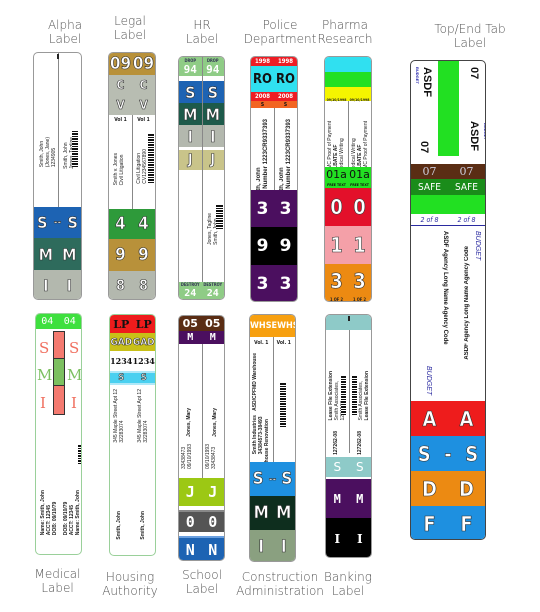 Image resolution: width=540 pixels, height=612 pixels. I want to click on medical-letter-i-left: I, so click(43, 403).